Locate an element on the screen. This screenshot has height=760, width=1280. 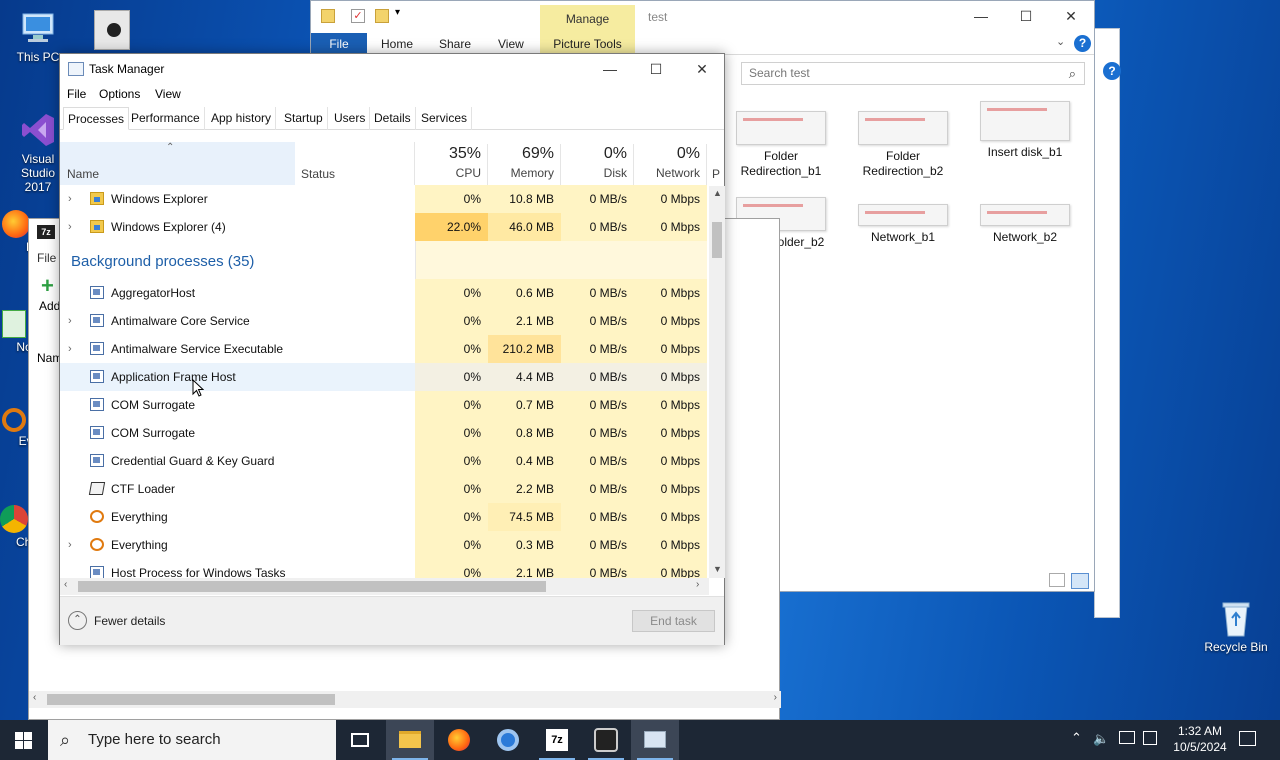
large-icons-view-icon is located at coordinates (1080, 581).